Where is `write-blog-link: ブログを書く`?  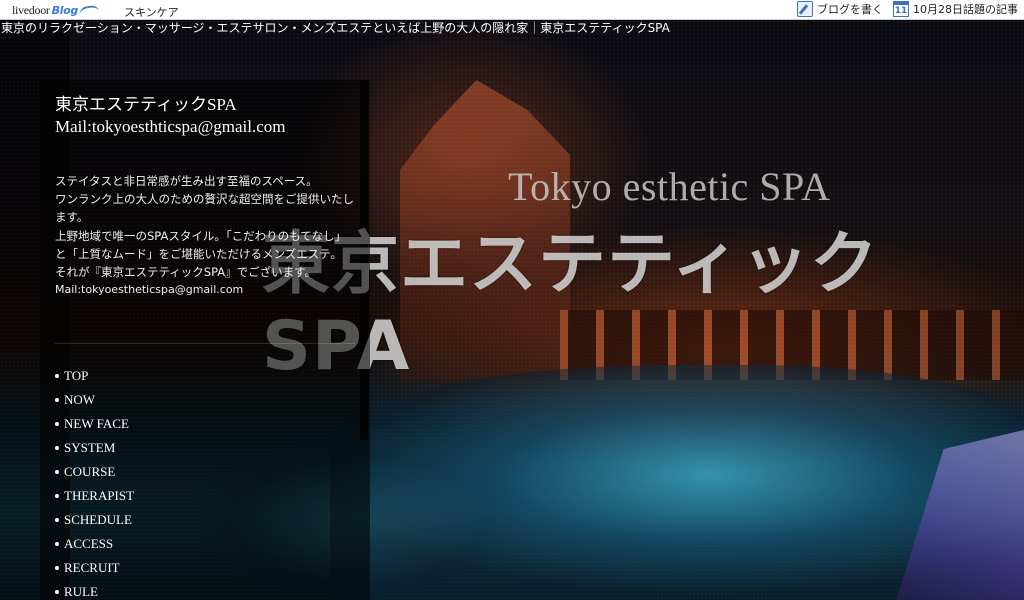 write-blog-link: ブログを書く is located at coordinates (840, 9).